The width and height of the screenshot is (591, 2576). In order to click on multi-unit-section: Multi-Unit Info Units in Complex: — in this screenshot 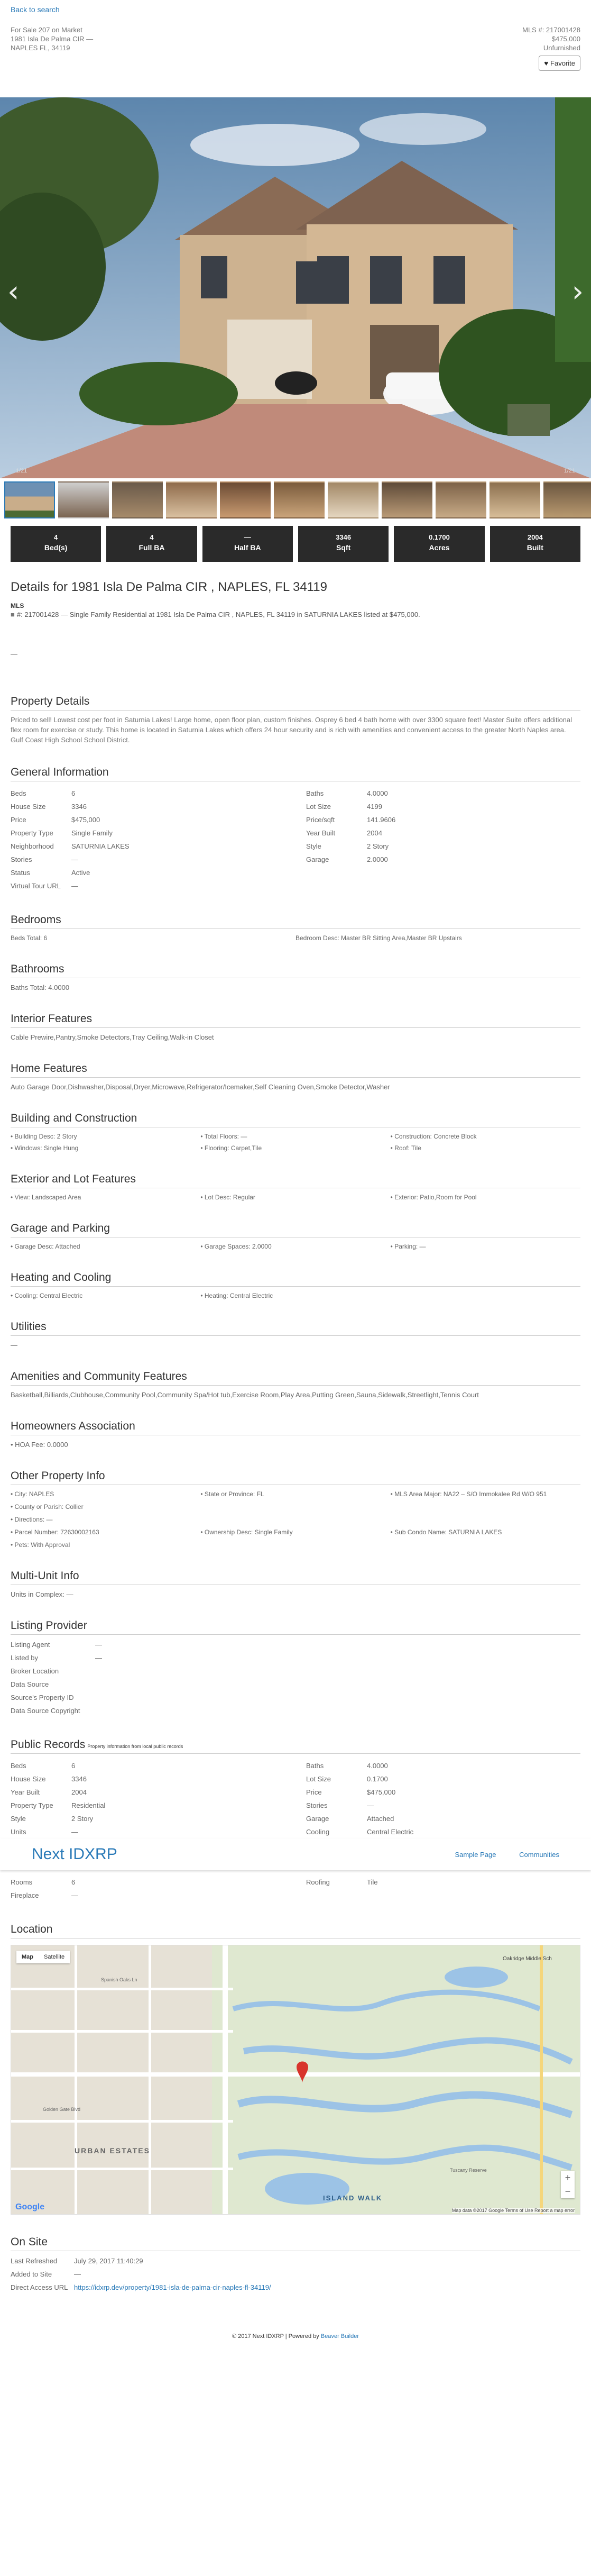, I will do `click(295, 1584)`.